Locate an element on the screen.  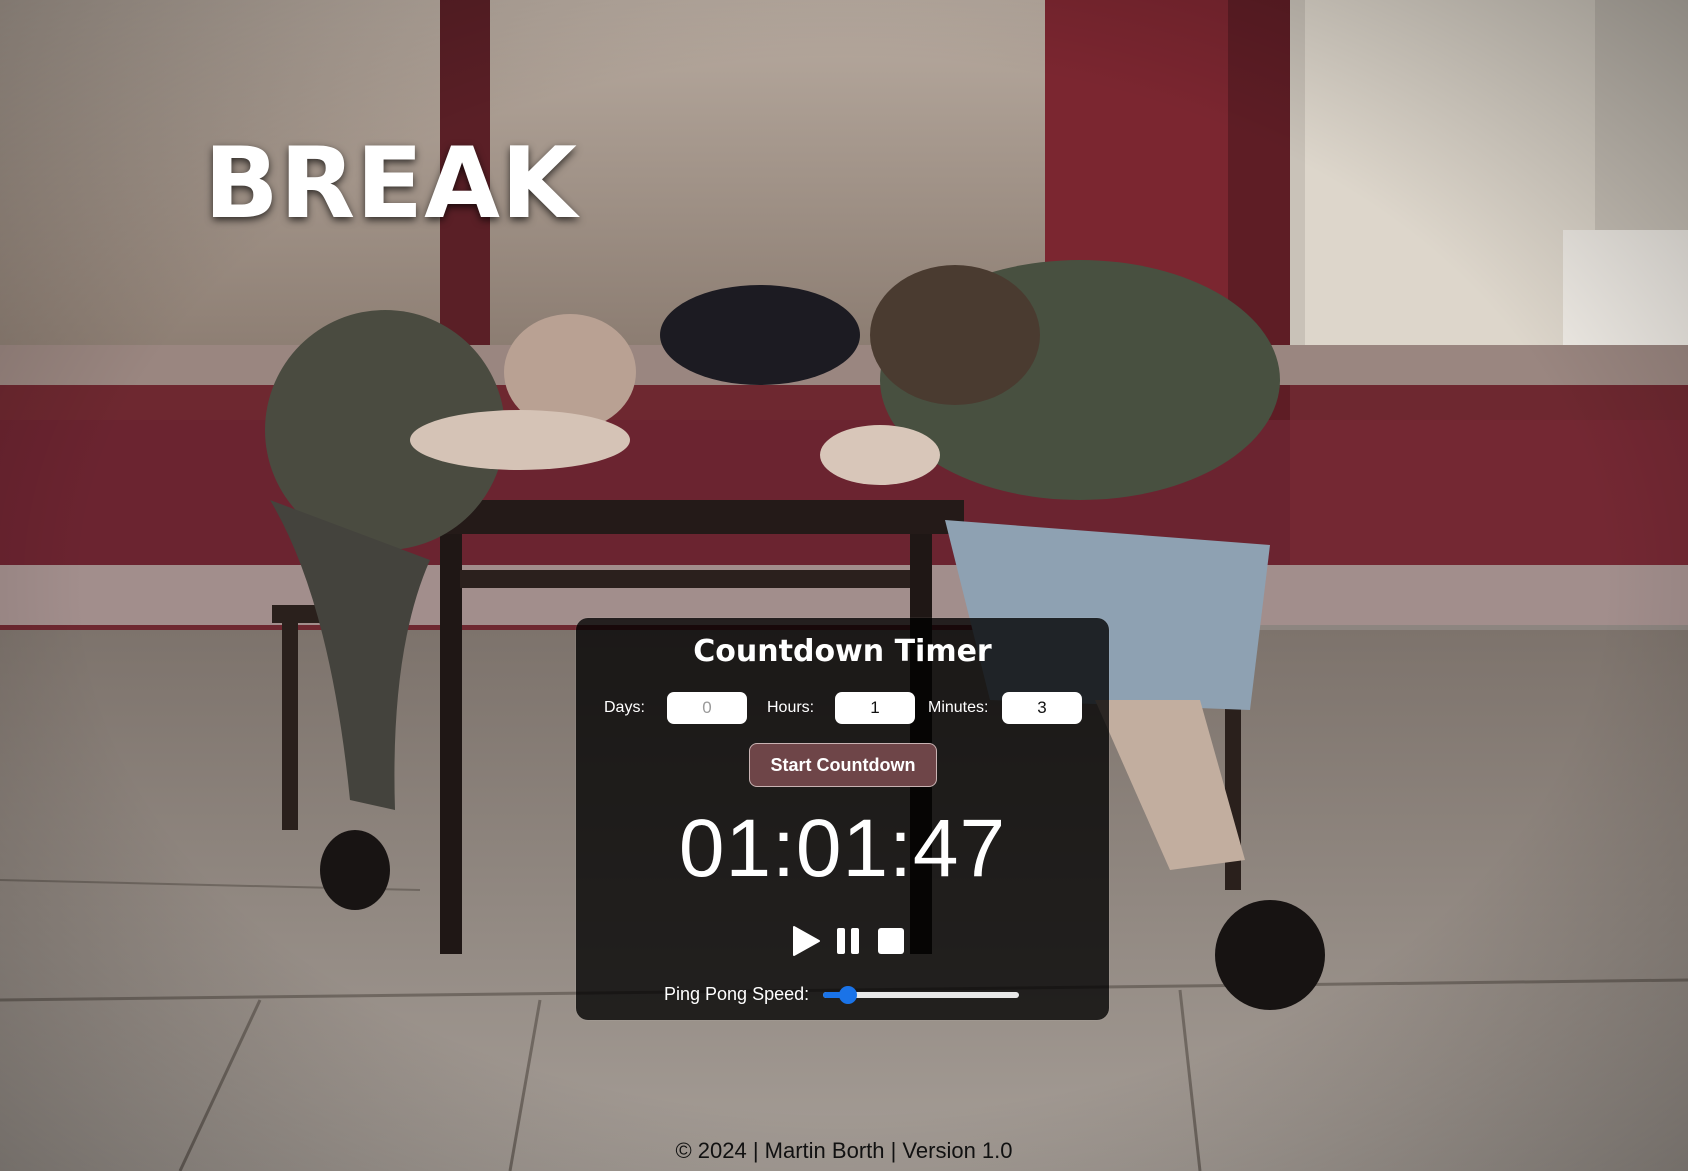
stop-icon is located at coordinates (891, 941).